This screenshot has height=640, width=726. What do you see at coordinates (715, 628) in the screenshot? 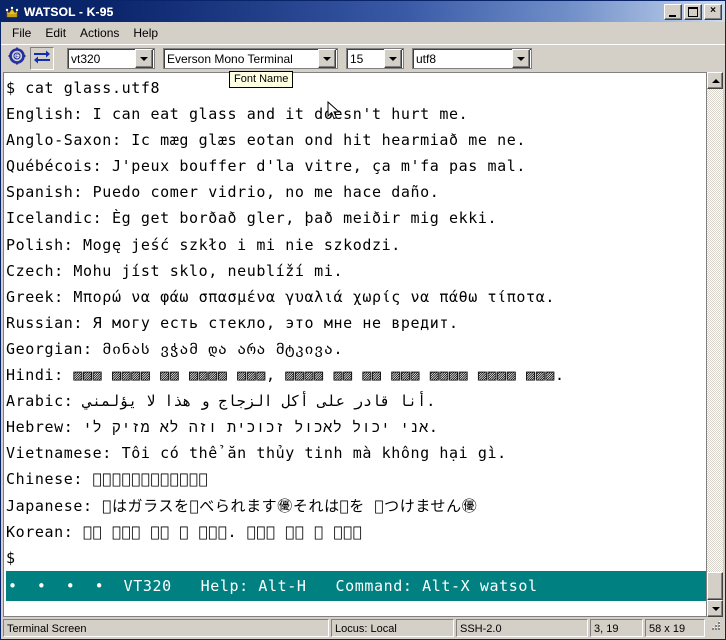
I see `resize-grip-icon` at bounding box center [715, 628].